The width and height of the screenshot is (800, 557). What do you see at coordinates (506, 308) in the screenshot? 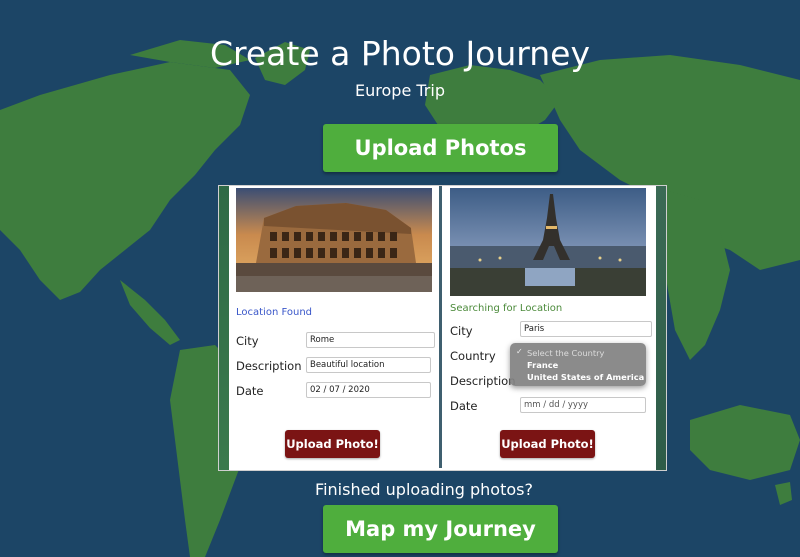
I see `location-status: Searching for Location` at bounding box center [506, 308].